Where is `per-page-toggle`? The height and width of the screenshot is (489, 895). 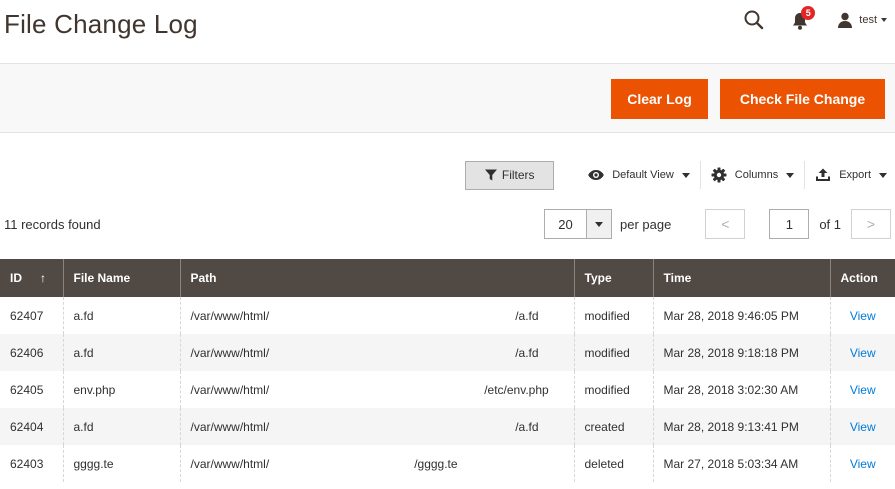
per-page-toggle is located at coordinates (598, 224).